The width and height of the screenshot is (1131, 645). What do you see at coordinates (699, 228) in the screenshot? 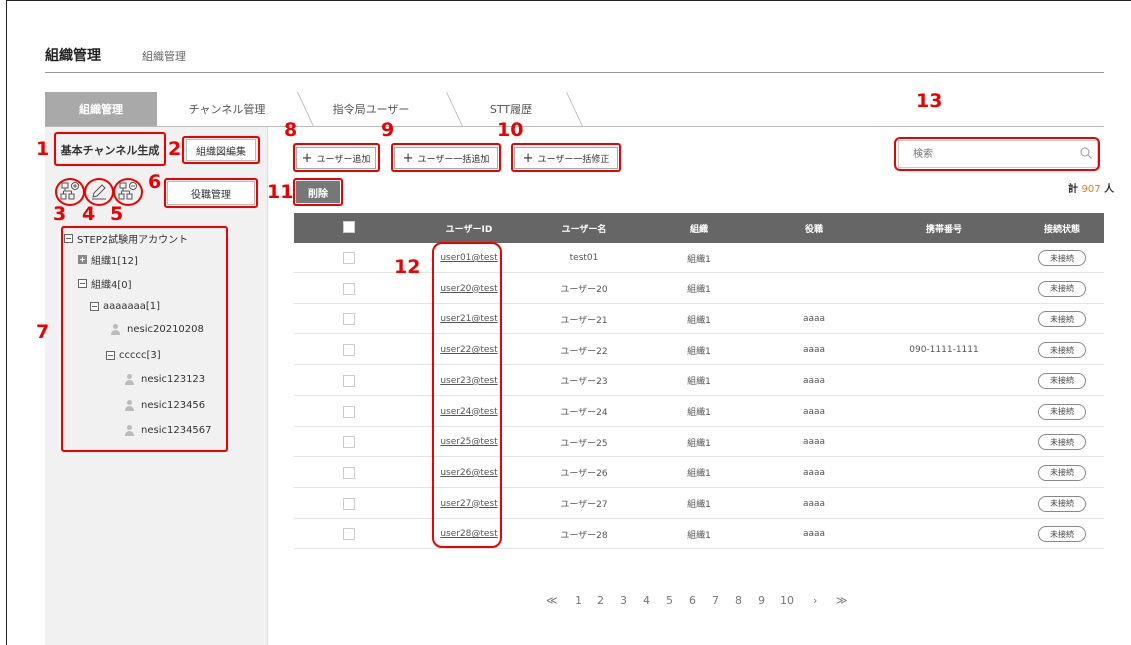
I see `col-org: 組織` at bounding box center [699, 228].